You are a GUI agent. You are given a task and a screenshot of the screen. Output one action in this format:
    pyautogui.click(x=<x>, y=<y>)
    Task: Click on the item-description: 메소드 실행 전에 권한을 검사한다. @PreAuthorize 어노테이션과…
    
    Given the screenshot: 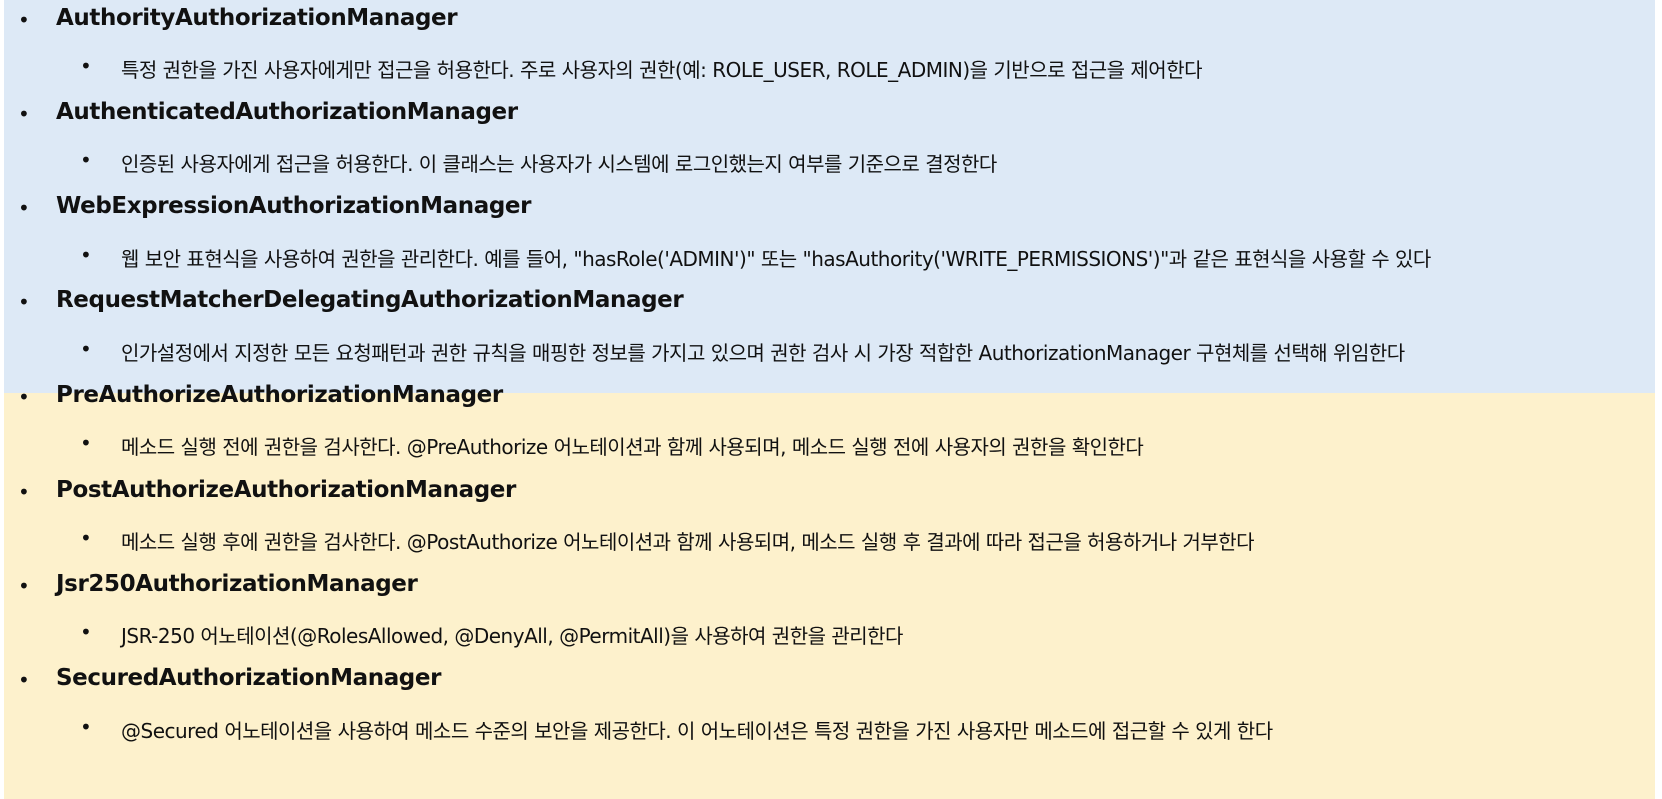 What is the action you would take?
    pyautogui.click(x=632, y=447)
    